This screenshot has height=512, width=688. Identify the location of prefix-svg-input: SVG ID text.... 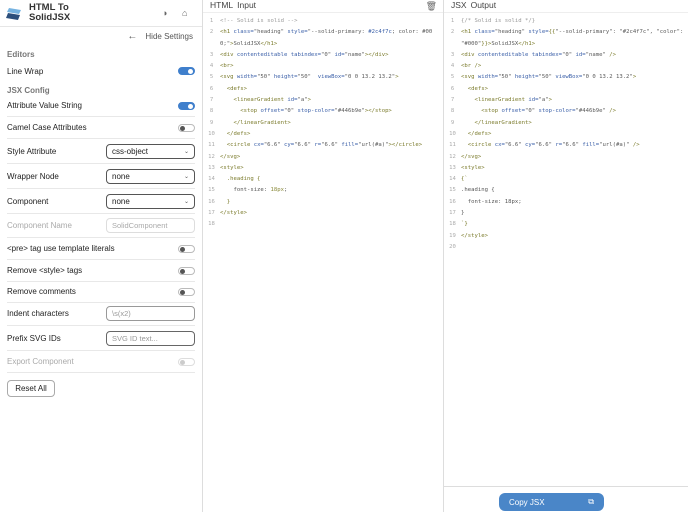
(150, 338).